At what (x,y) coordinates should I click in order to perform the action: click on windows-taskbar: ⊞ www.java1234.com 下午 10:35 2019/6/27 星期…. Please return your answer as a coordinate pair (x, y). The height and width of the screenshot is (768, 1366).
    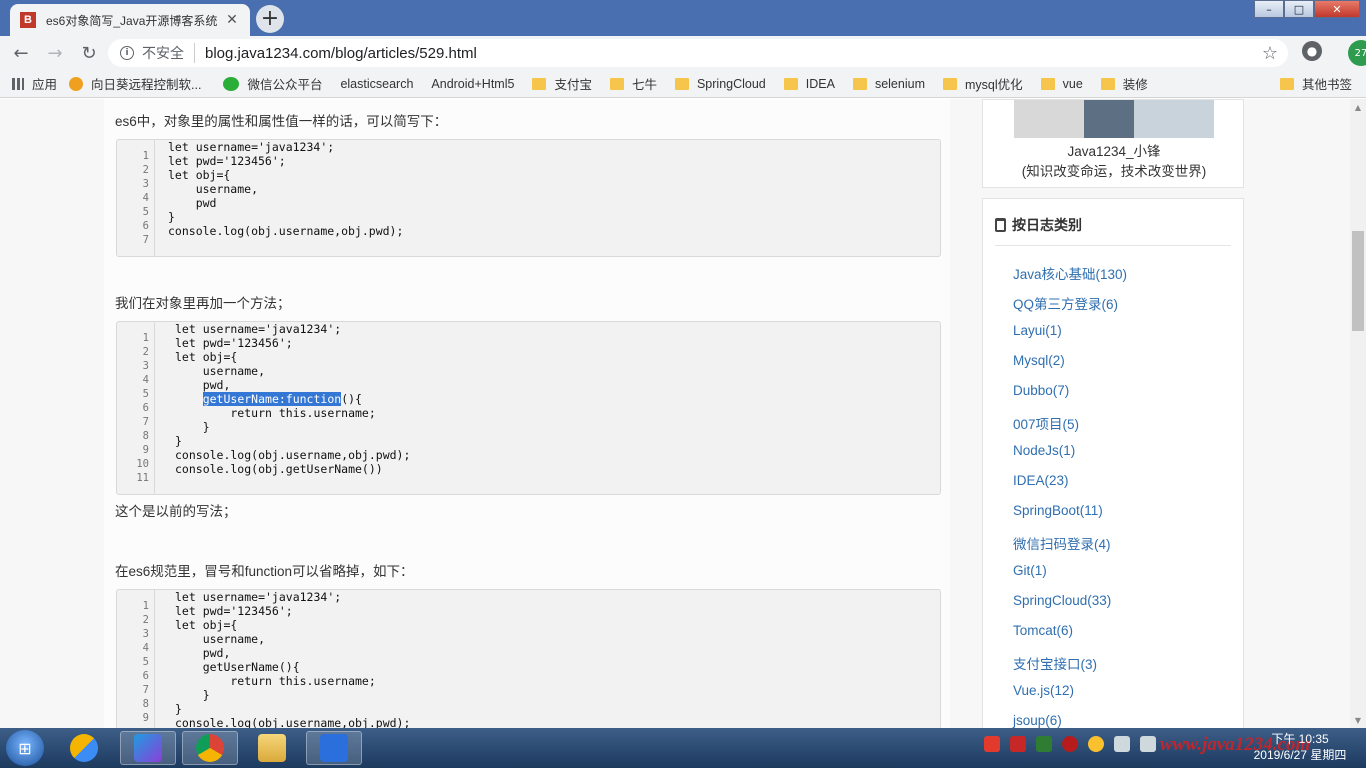
    Looking at the image, I should click on (683, 748).